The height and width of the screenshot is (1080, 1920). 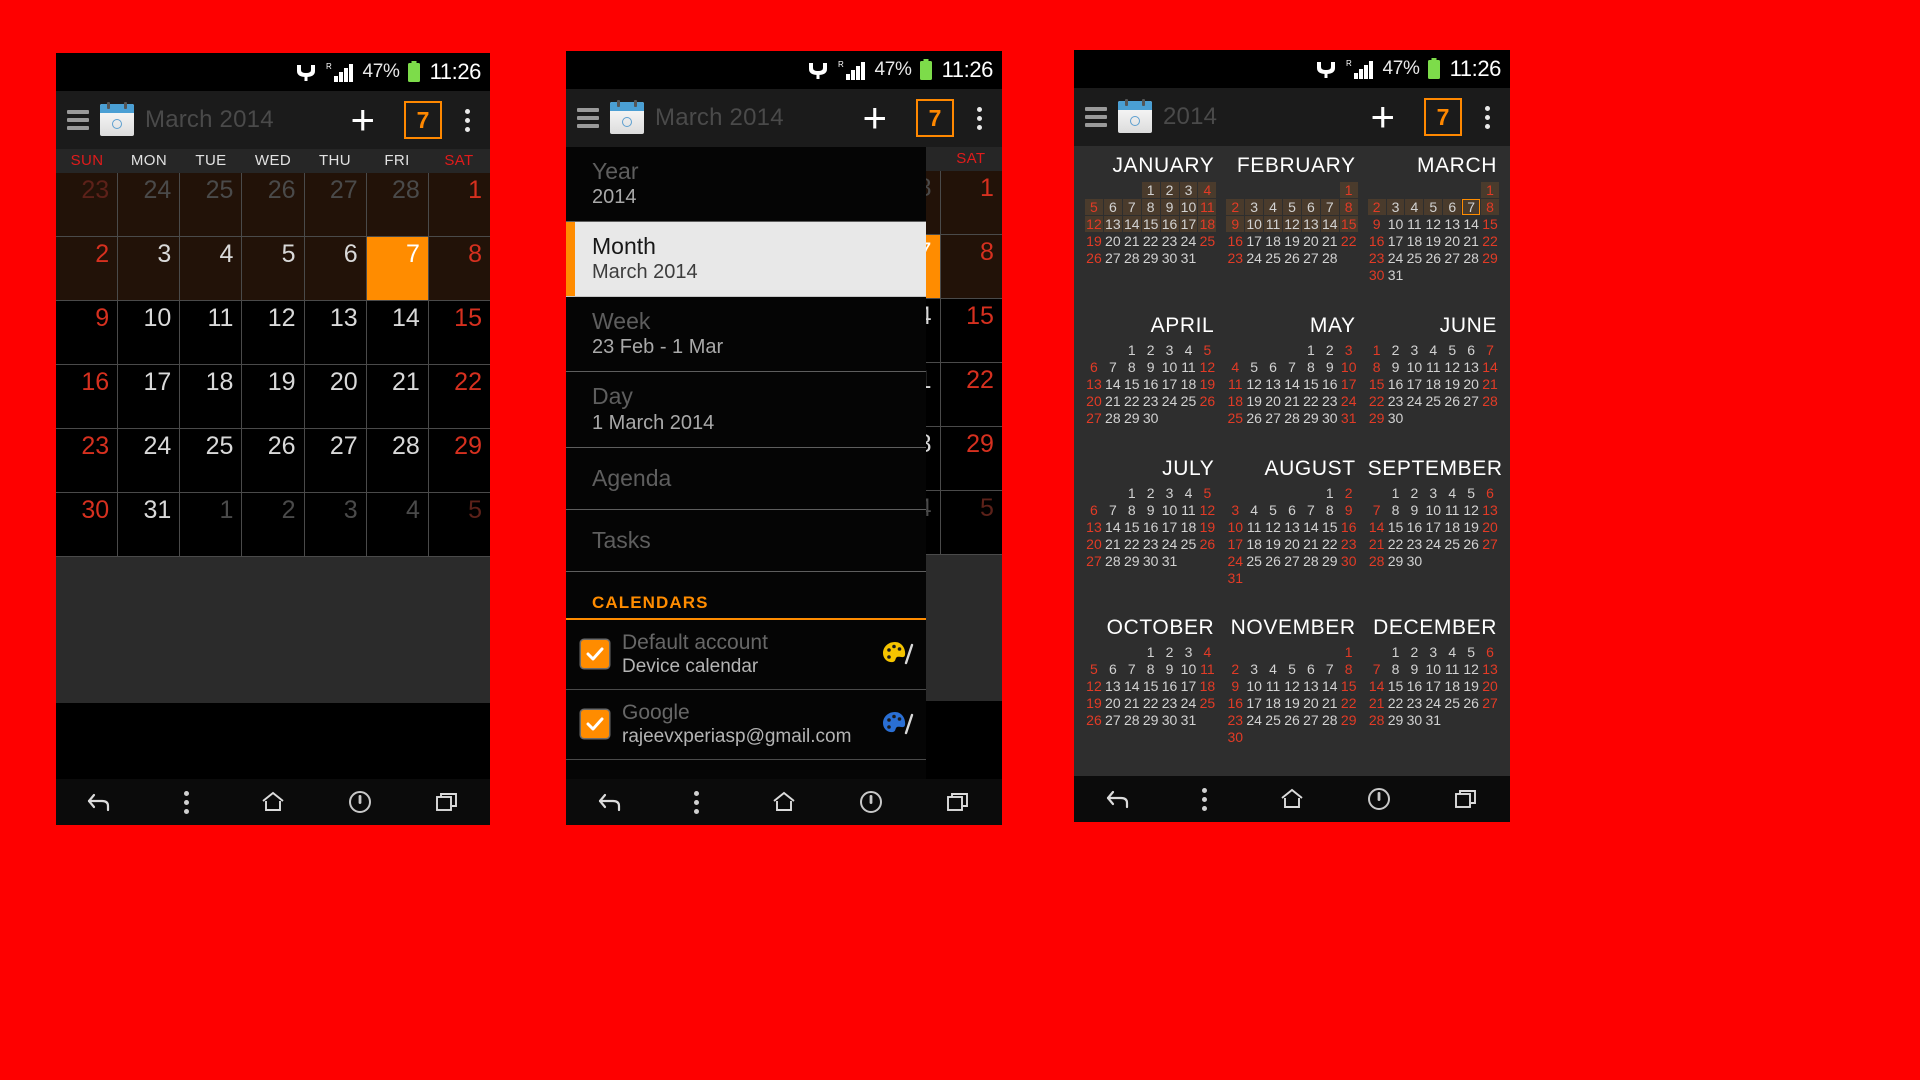 I want to click on day-cell: 9, so click(x=87, y=333).